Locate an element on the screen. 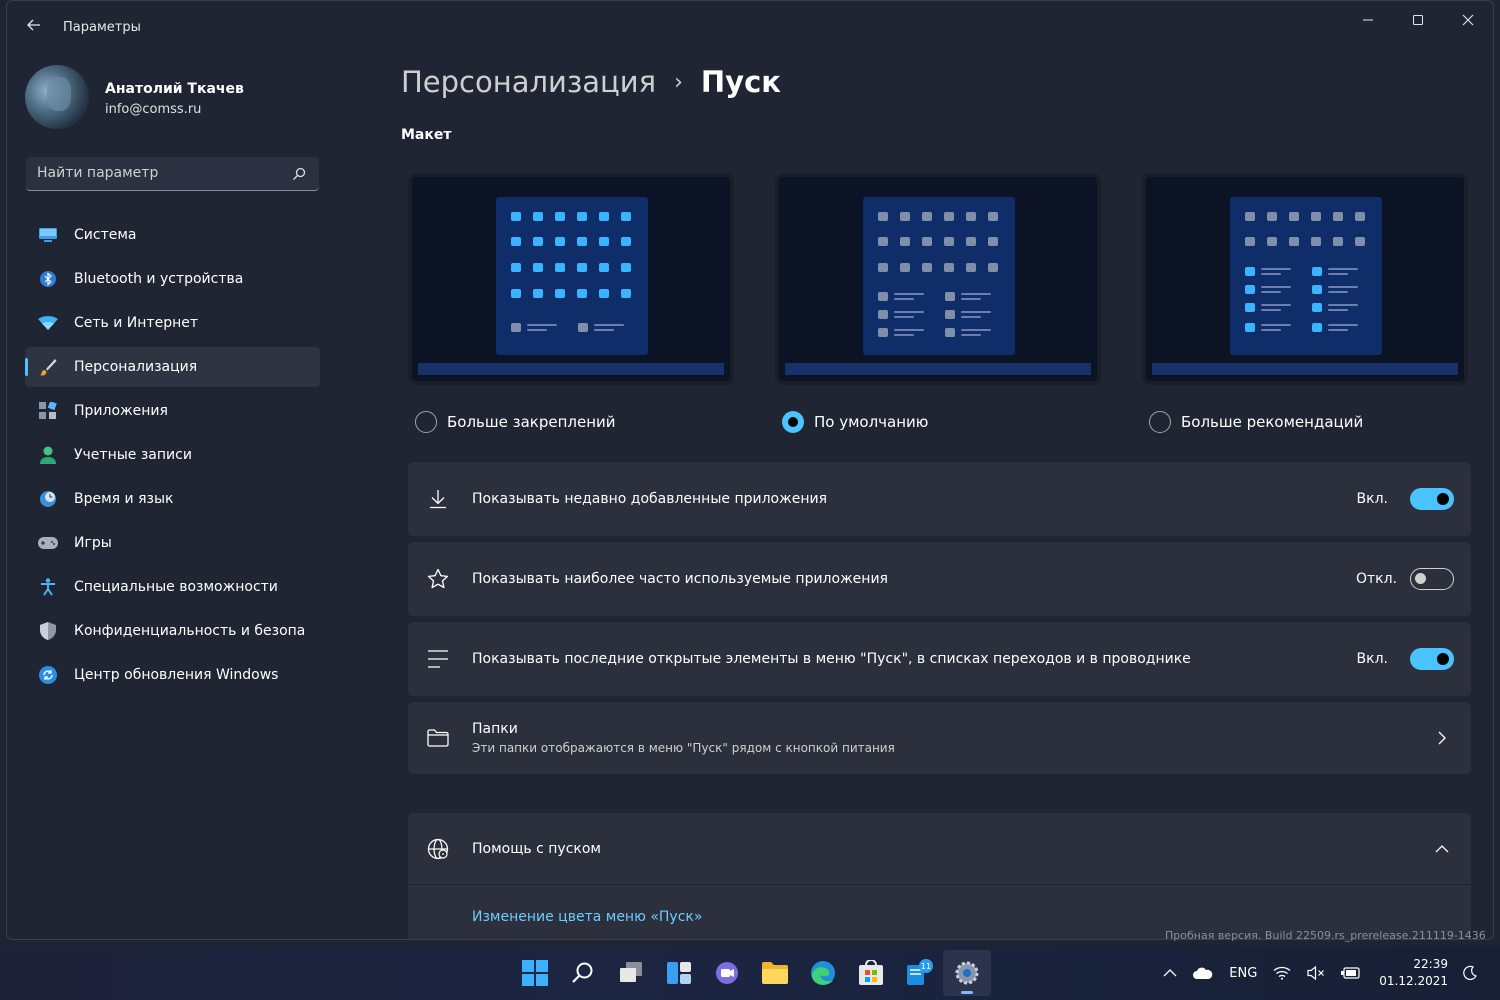 This screenshot has height=1000, width=1500. radio-default: По умолчанию is located at coordinates (855, 422).